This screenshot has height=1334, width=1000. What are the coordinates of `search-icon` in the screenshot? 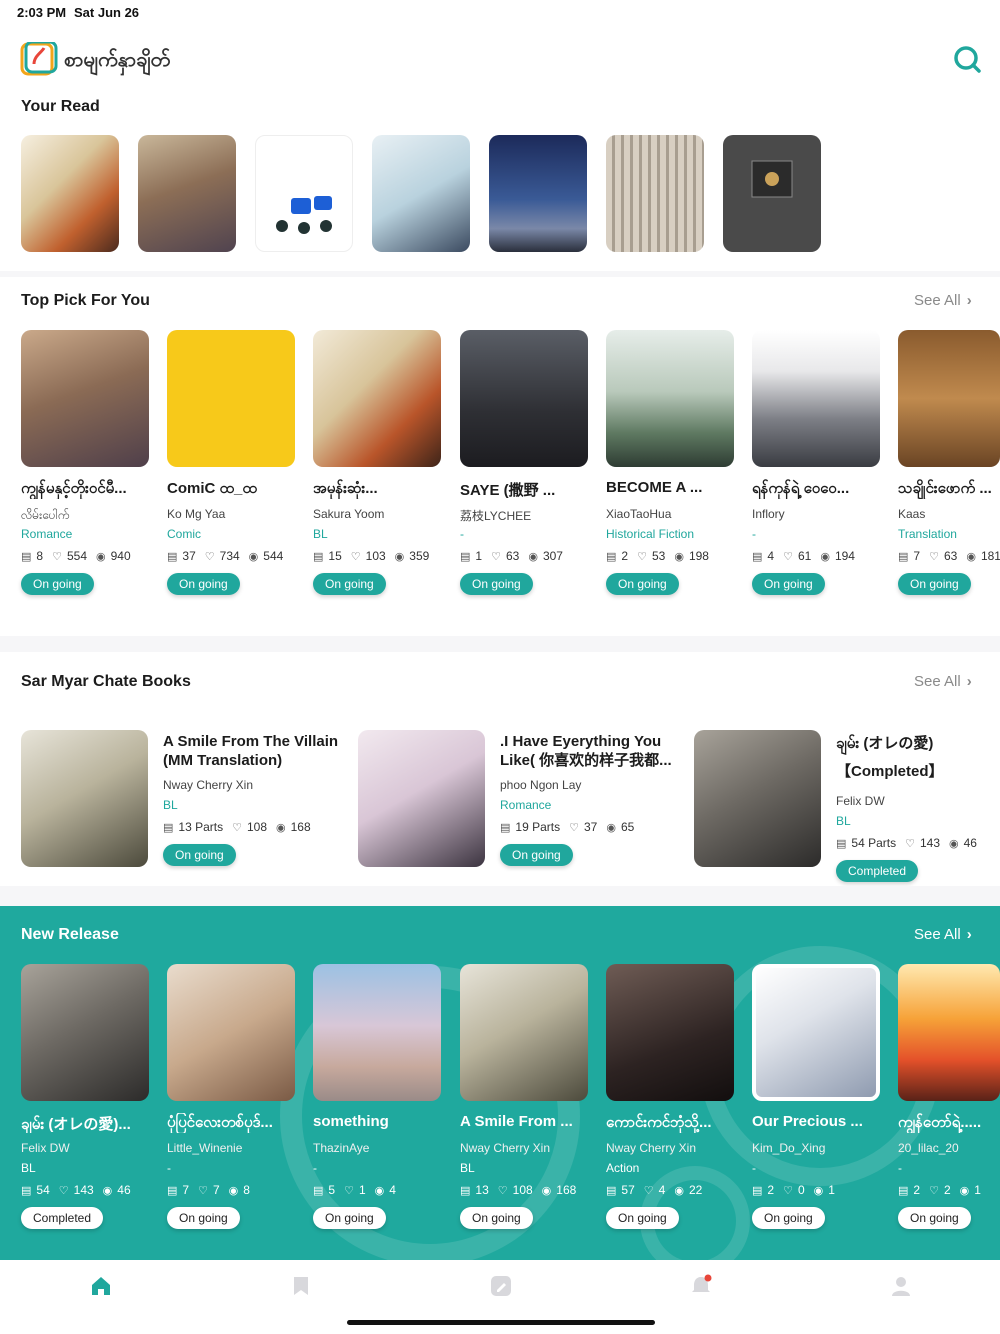 It's located at (967, 59).